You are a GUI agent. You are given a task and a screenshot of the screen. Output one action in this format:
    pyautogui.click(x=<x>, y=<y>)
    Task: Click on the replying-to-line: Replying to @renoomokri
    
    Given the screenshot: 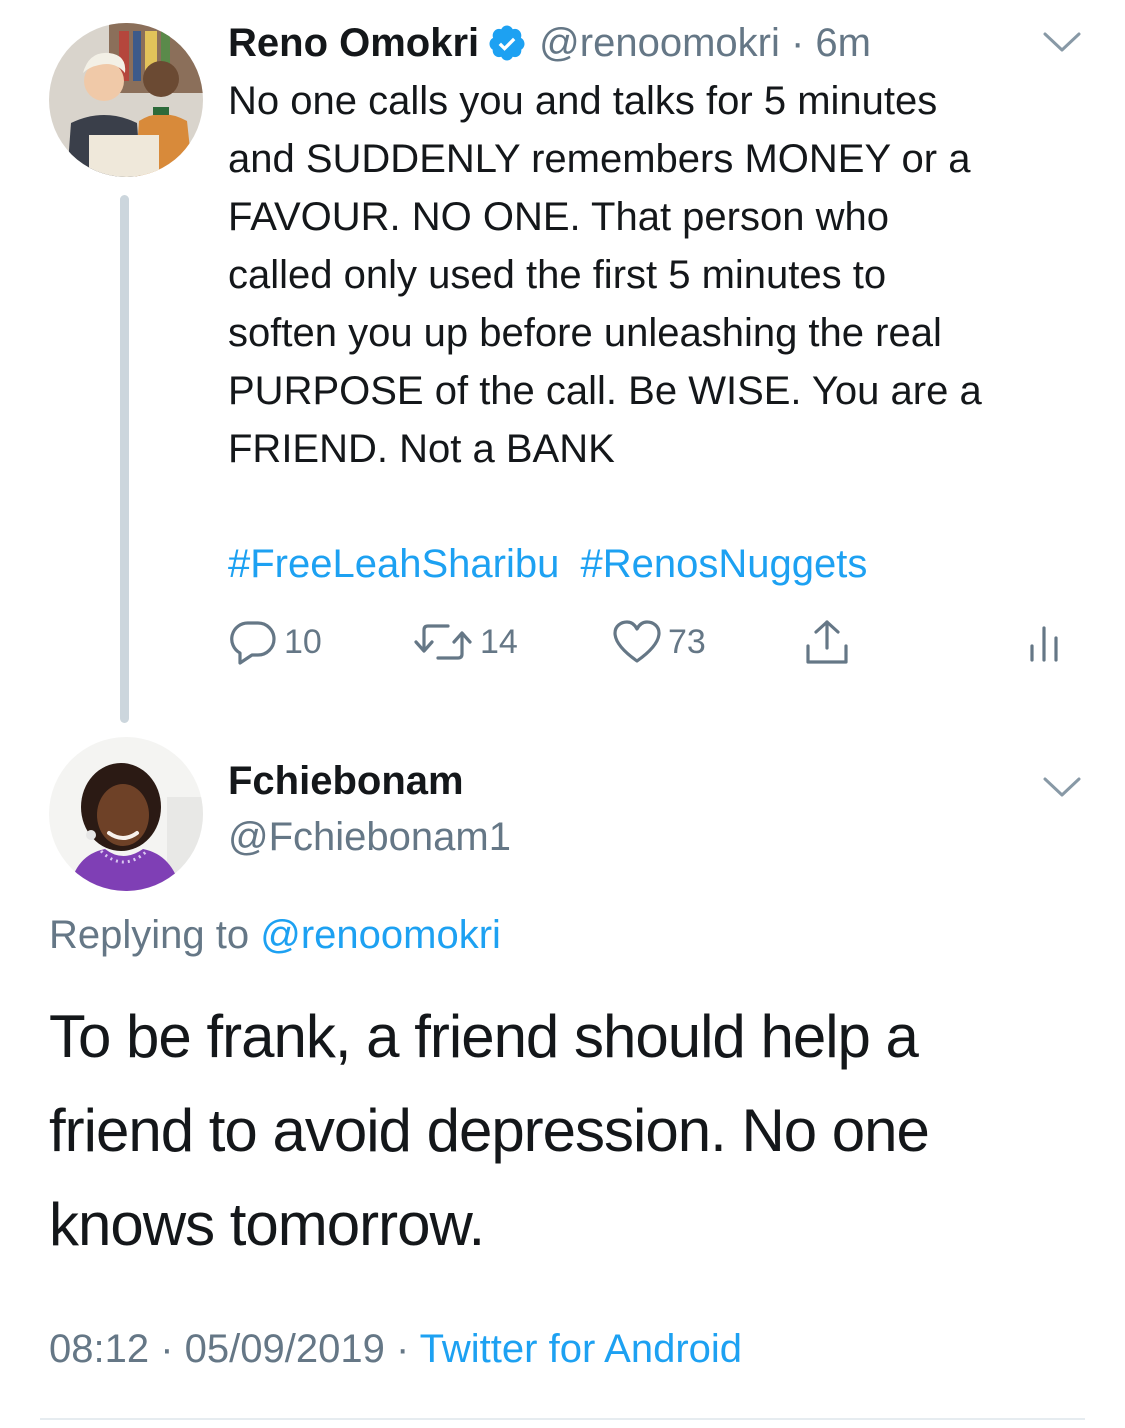 What is the action you would take?
    pyautogui.click(x=275, y=935)
    